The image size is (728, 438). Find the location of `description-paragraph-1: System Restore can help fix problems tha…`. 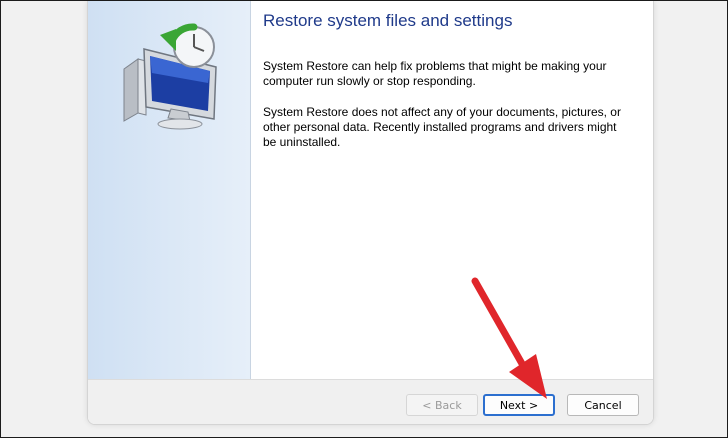

description-paragraph-1: System Restore can help fix problems tha… is located at coordinates (435, 73).